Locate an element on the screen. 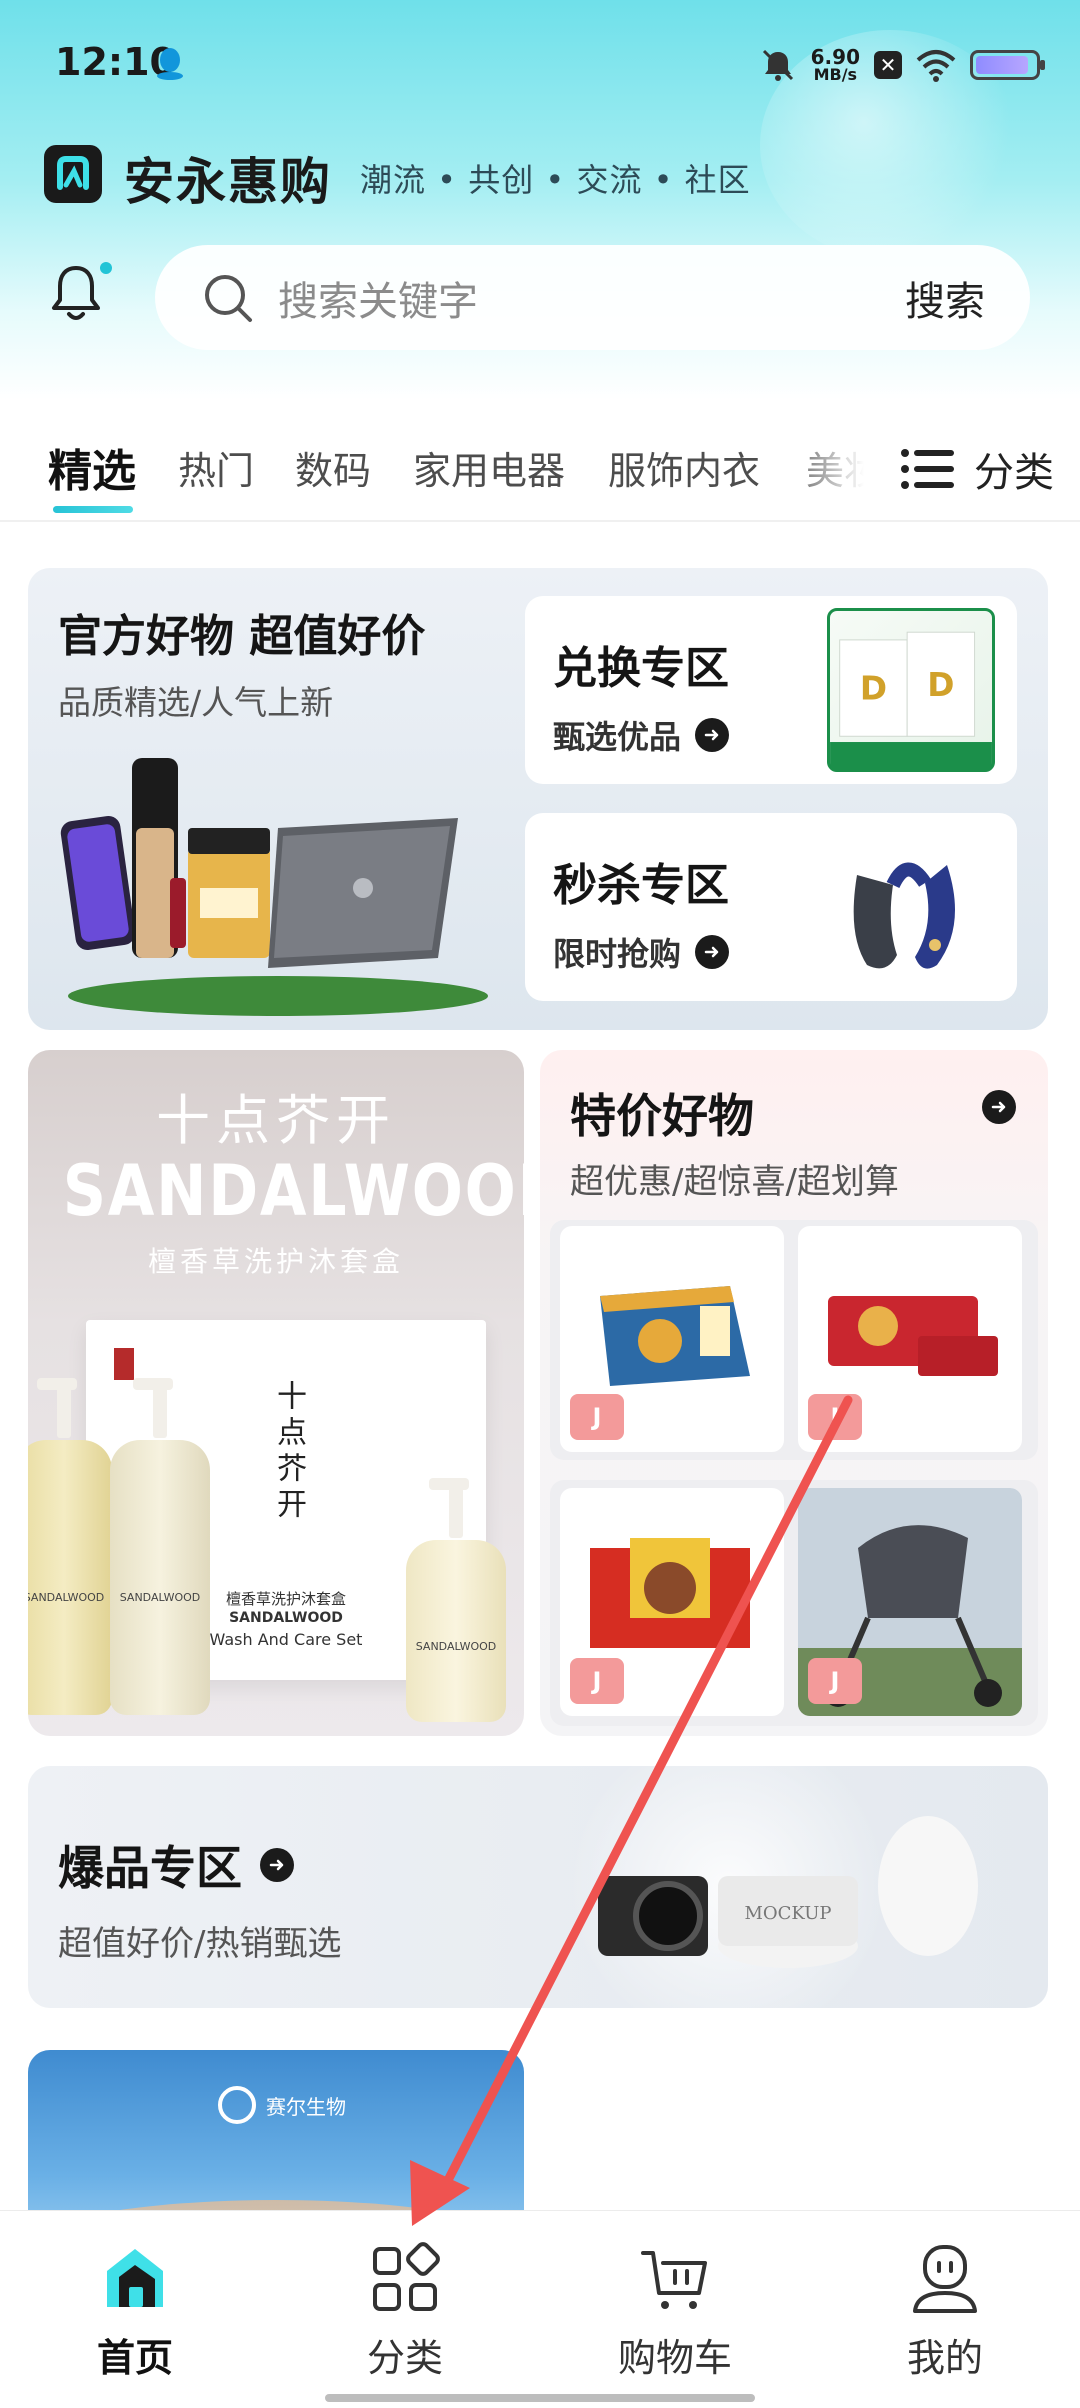 This screenshot has width=1080, height=2408. gift-box-brand: 十点芥开 is located at coordinates (288, 1452).